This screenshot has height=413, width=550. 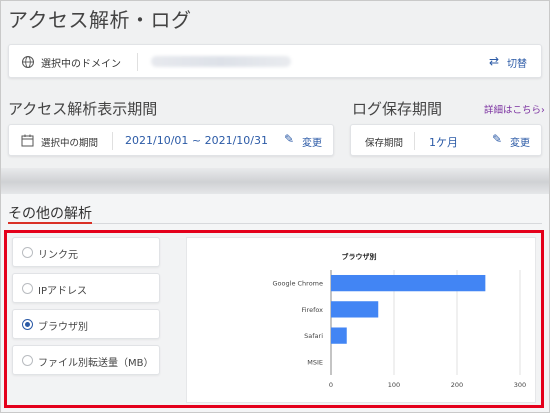 I want to click on x-tick-label: 100, so click(x=394, y=385).